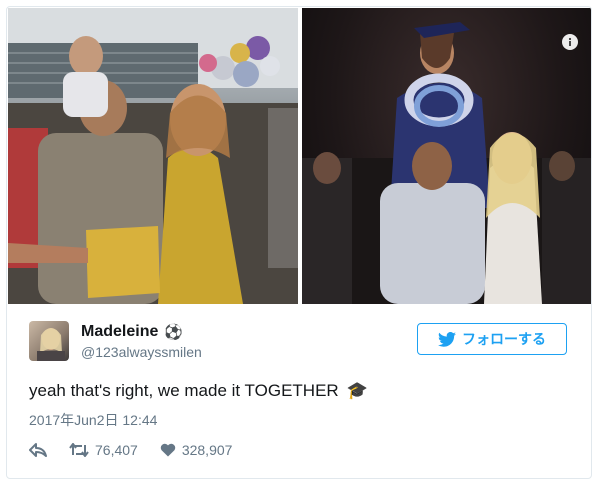  I want to click on reply-icon, so click(38, 450).